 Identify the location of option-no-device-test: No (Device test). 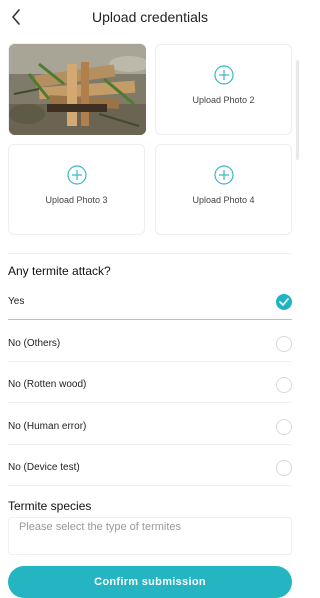
(150, 469).